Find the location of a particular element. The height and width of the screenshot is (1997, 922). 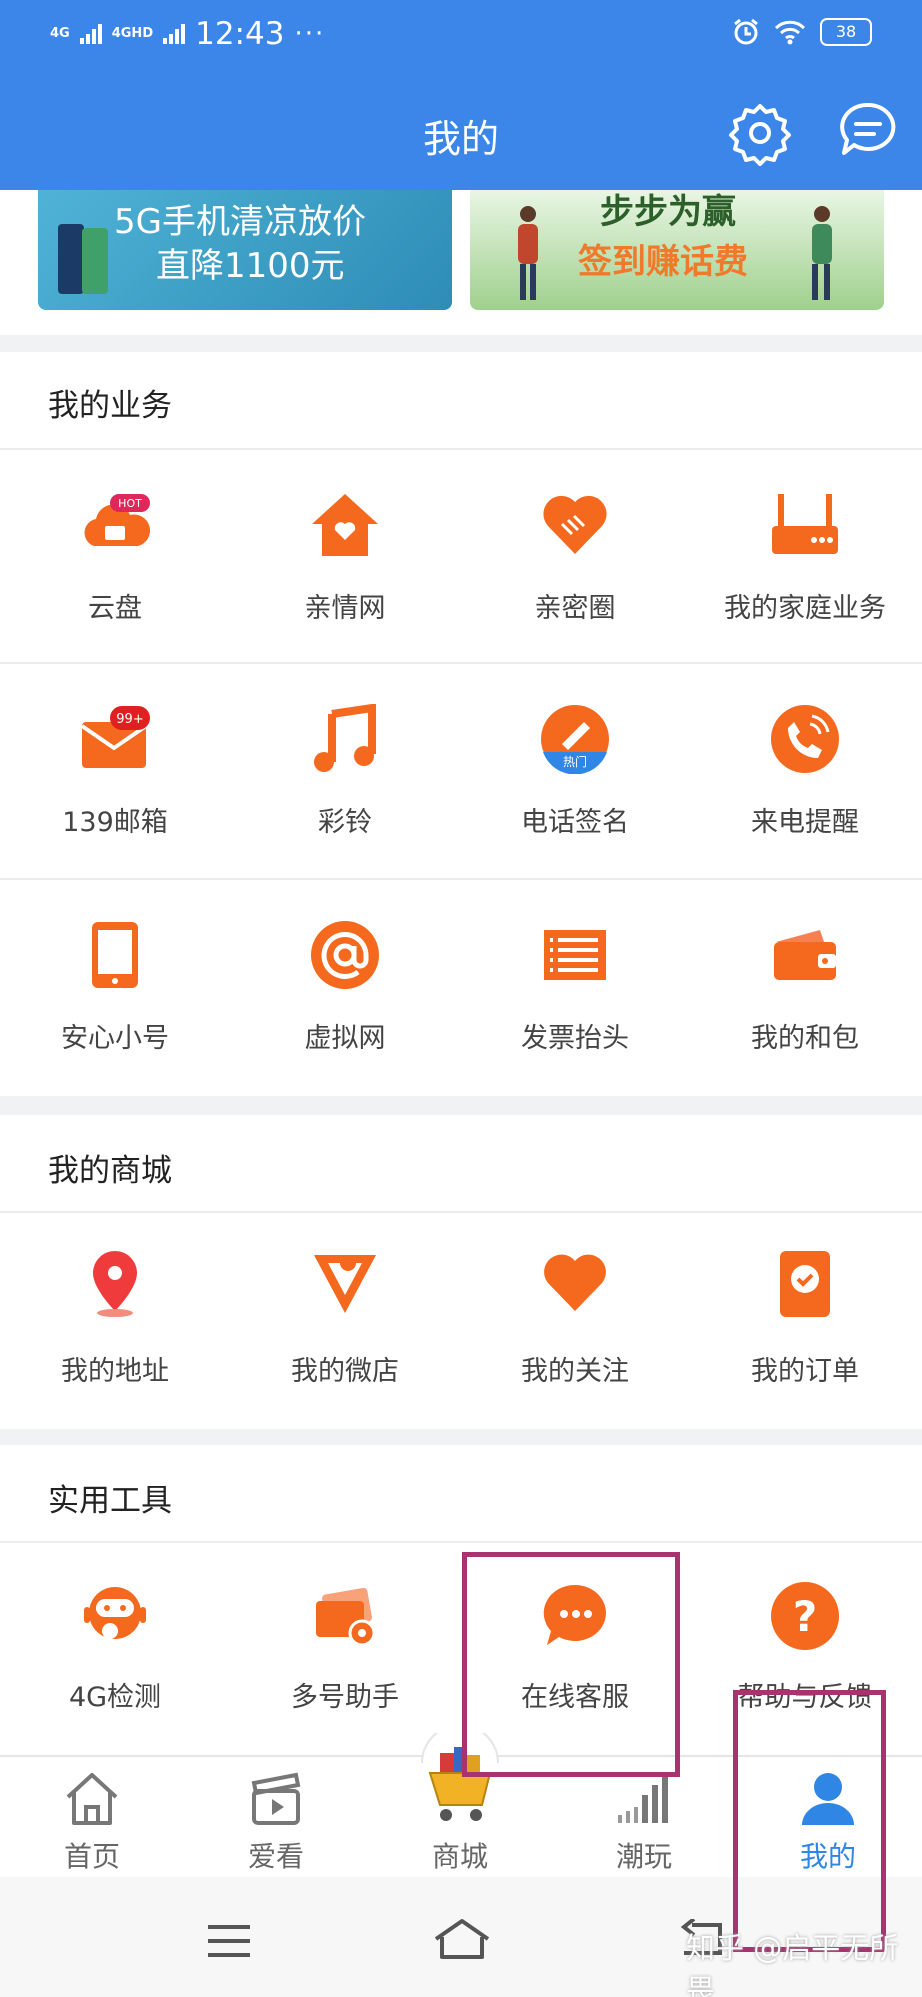

tab-mall: 商城 is located at coordinates (460, 1806).